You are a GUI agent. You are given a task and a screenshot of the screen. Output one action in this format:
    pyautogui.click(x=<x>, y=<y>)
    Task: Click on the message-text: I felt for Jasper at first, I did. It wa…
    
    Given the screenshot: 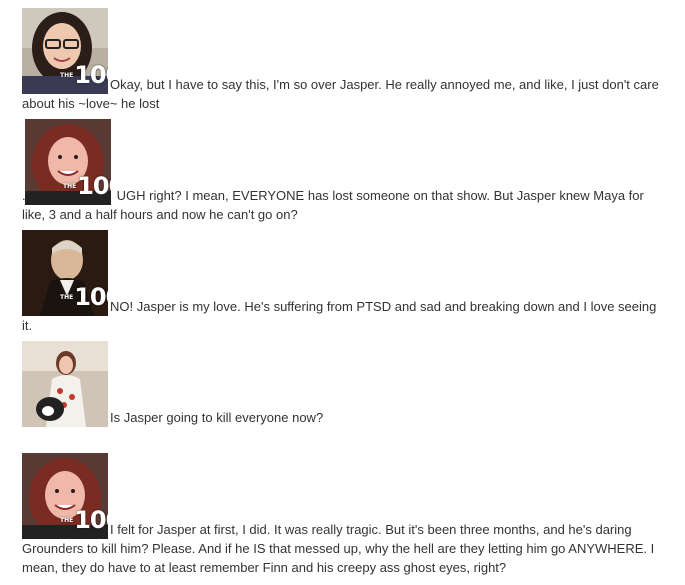 What is the action you would take?
    pyautogui.click(x=338, y=548)
    